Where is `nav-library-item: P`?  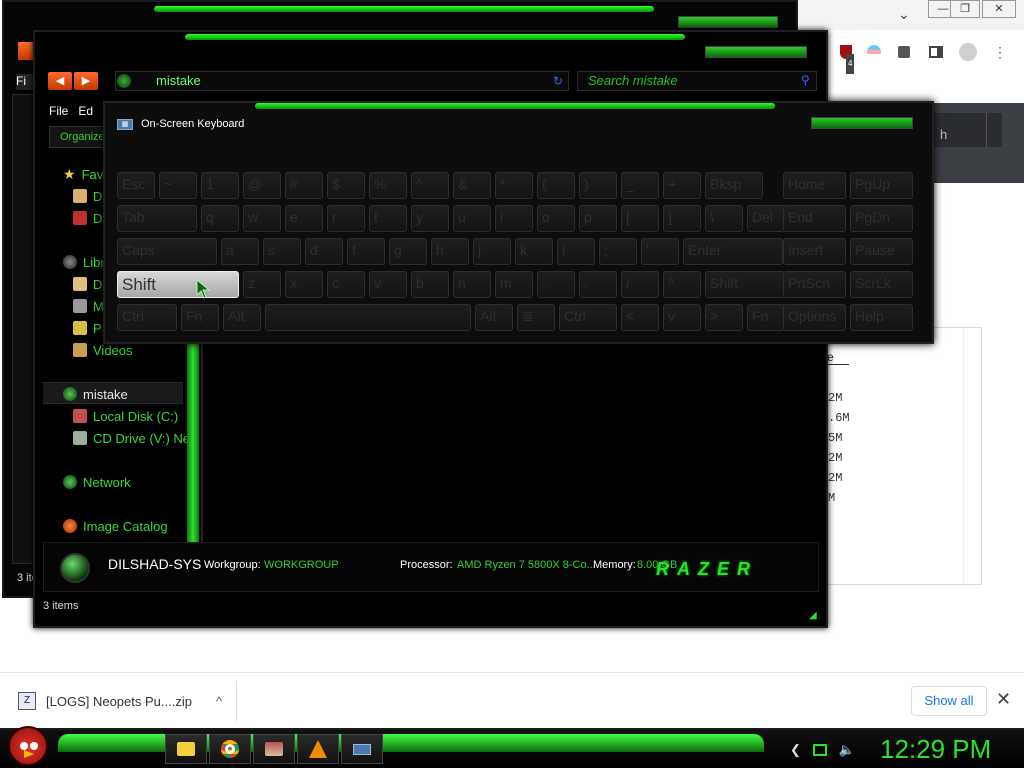
nav-library-item: P is located at coordinates (87, 328).